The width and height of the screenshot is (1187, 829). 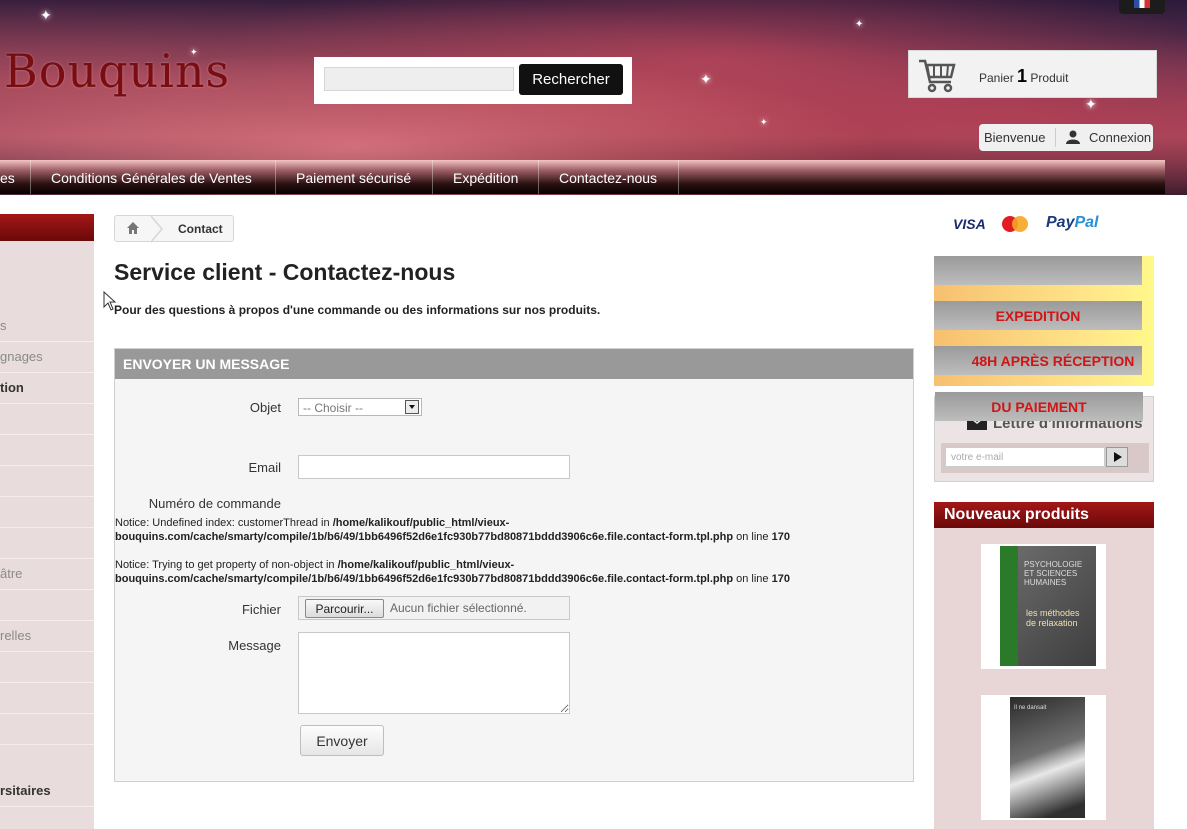 What do you see at coordinates (265, 407) in the screenshot?
I see `subject-label: Objet` at bounding box center [265, 407].